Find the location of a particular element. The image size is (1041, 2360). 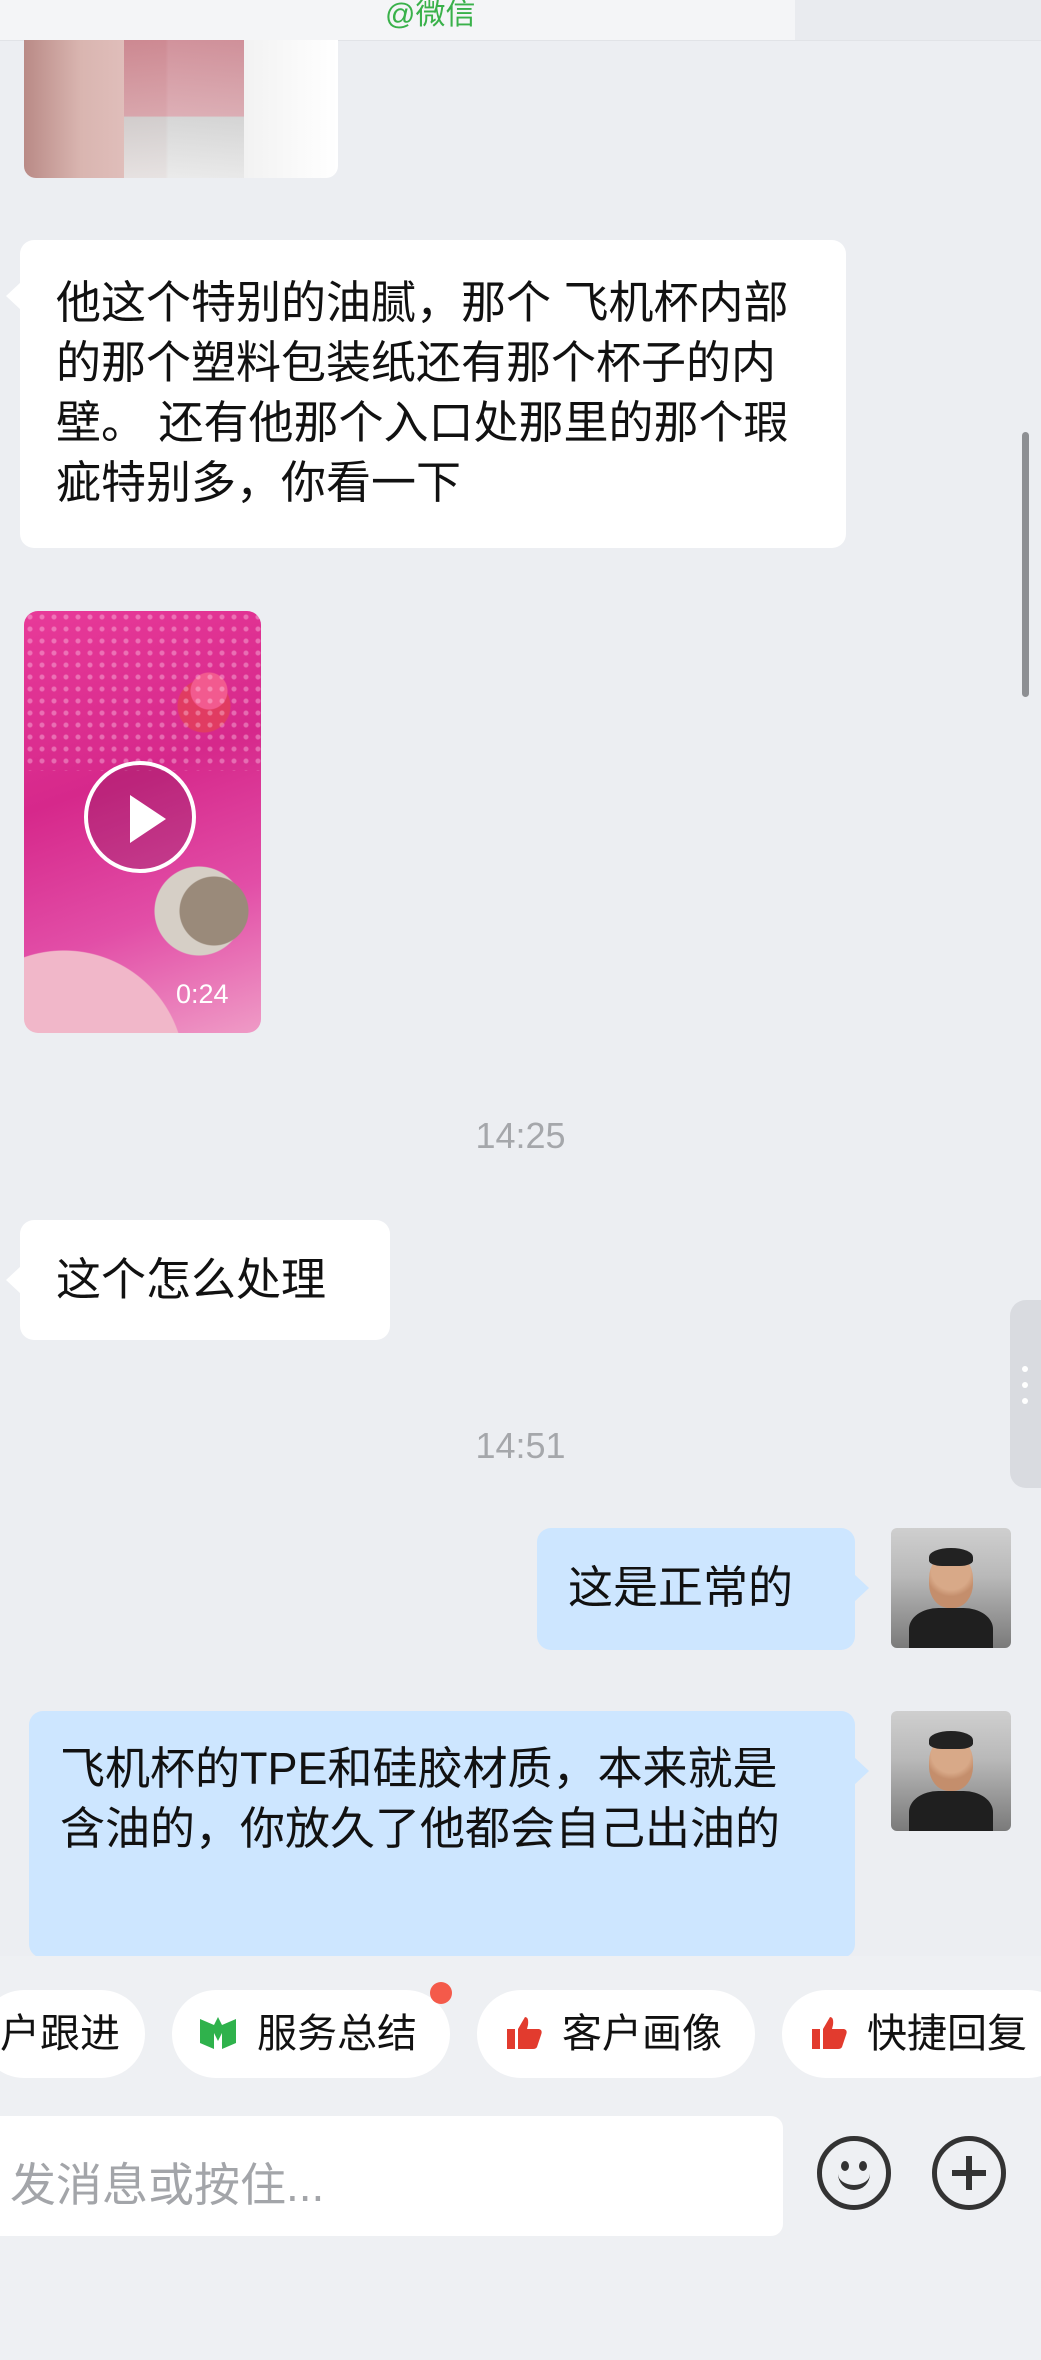

message-text: 这个怎么处理 is located at coordinates (191, 1279).